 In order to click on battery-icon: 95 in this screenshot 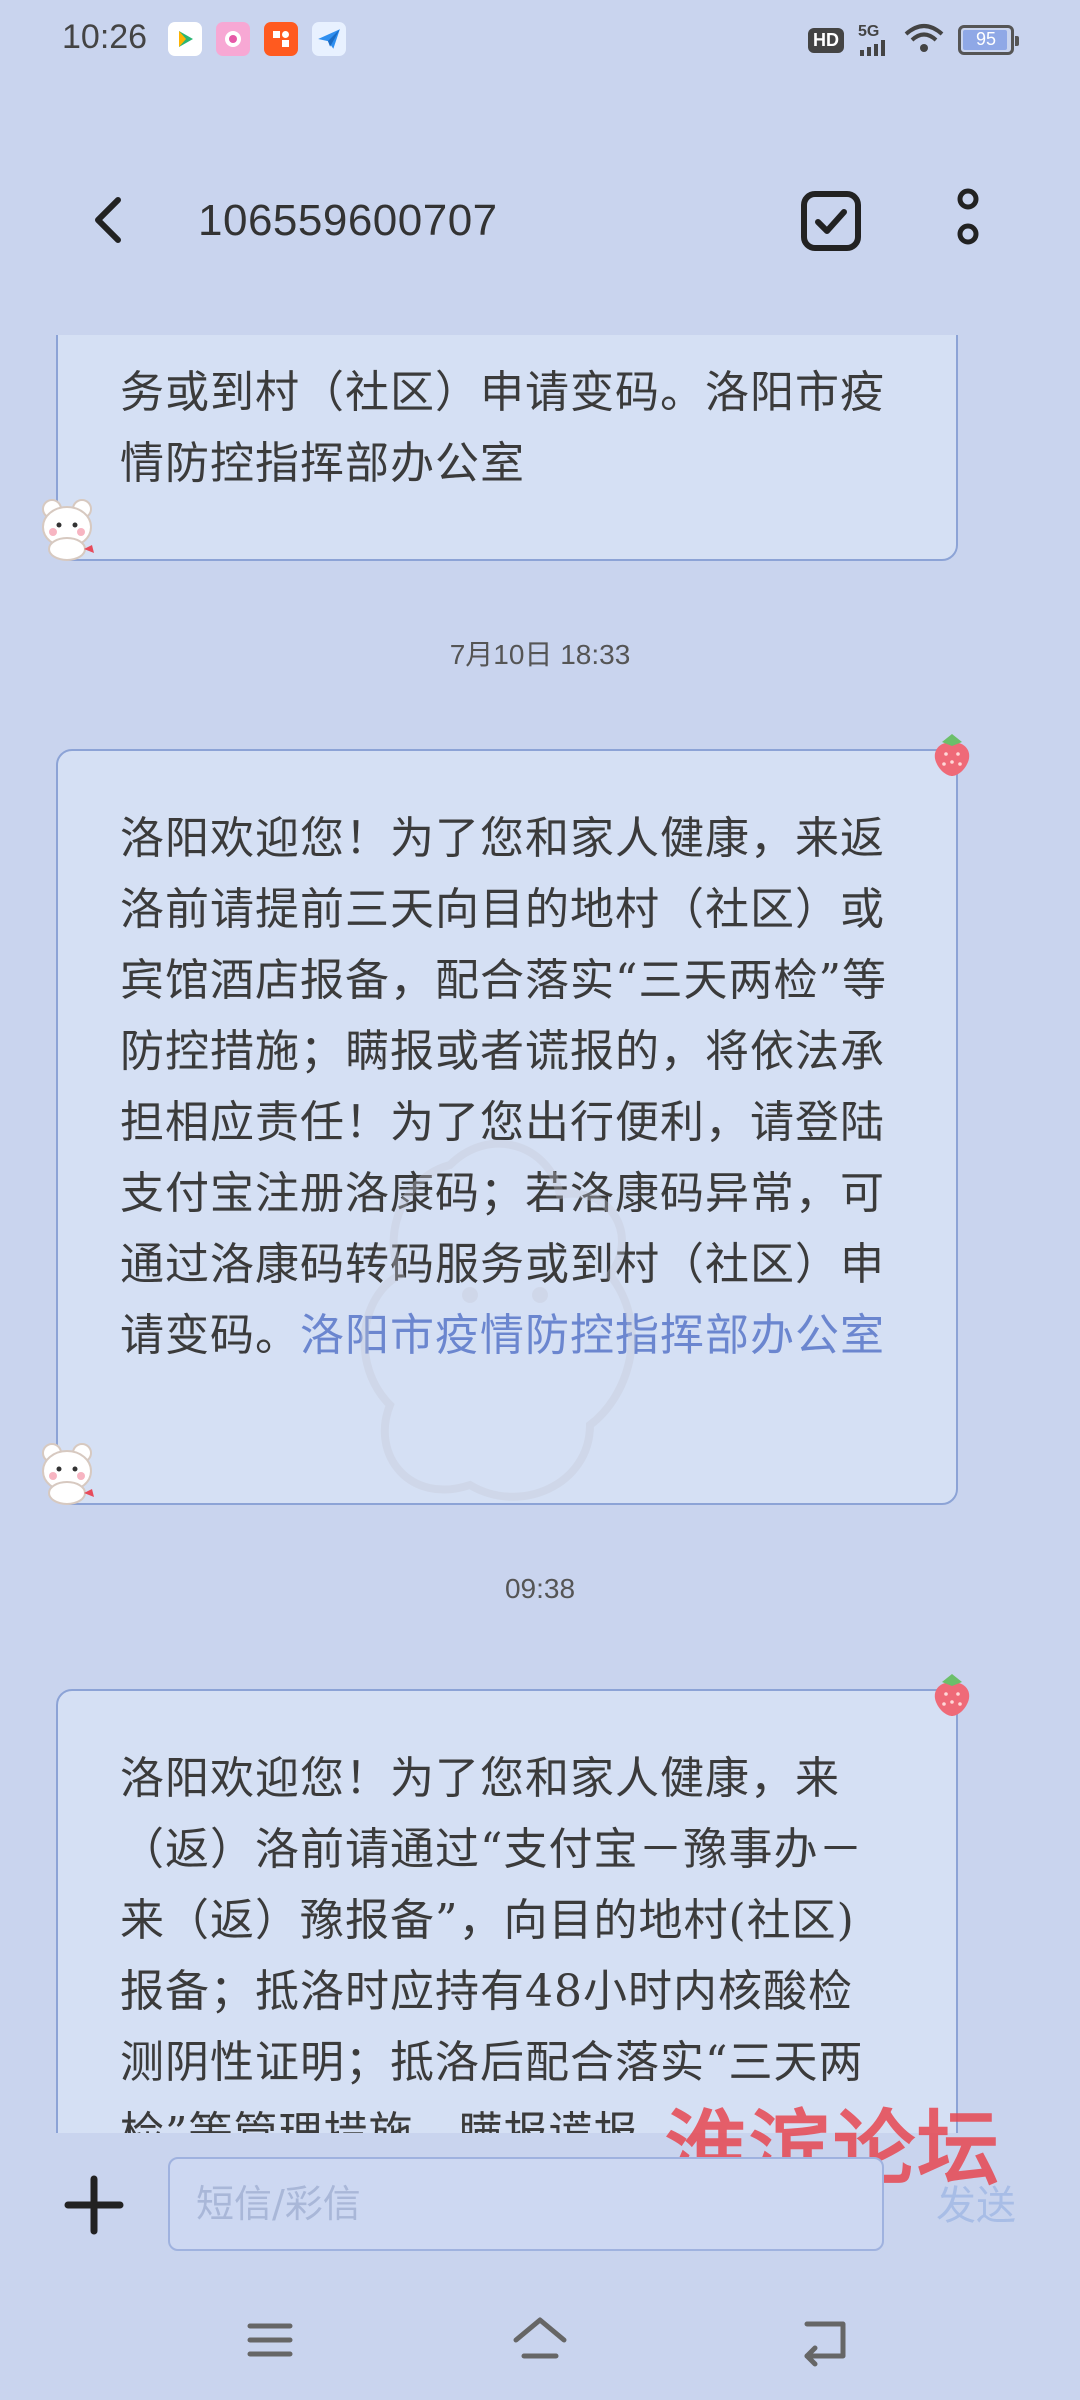, I will do `click(988, 40)`.